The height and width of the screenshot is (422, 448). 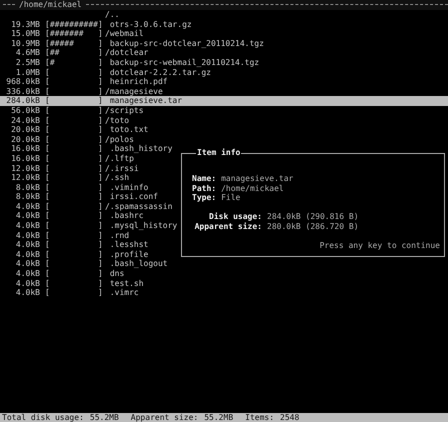 What do you see at coordinates (43, 417) in the screenshot?
I see `status-label: Total disk usage:` at bounding box center [43, 417].